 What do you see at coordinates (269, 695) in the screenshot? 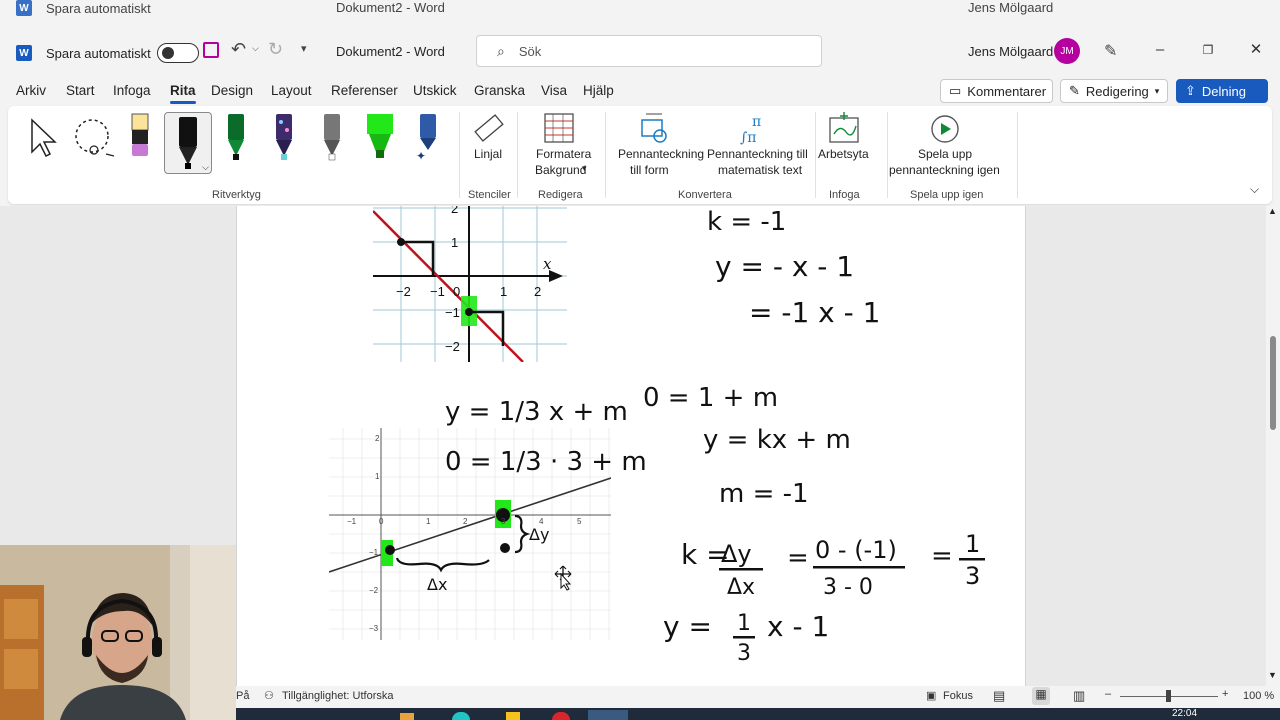
I see `accessibility-icon: ⚇` at bounding box center [269, 695].